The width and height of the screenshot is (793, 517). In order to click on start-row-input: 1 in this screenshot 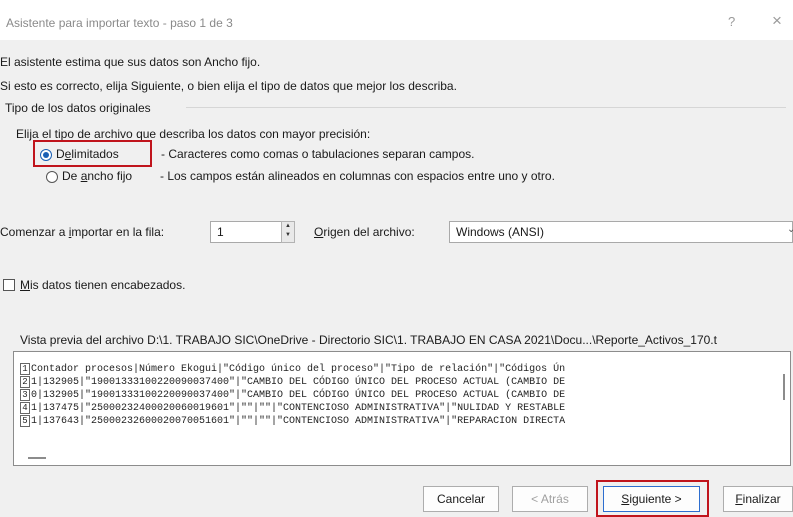, I will do `click(246, 232)`.